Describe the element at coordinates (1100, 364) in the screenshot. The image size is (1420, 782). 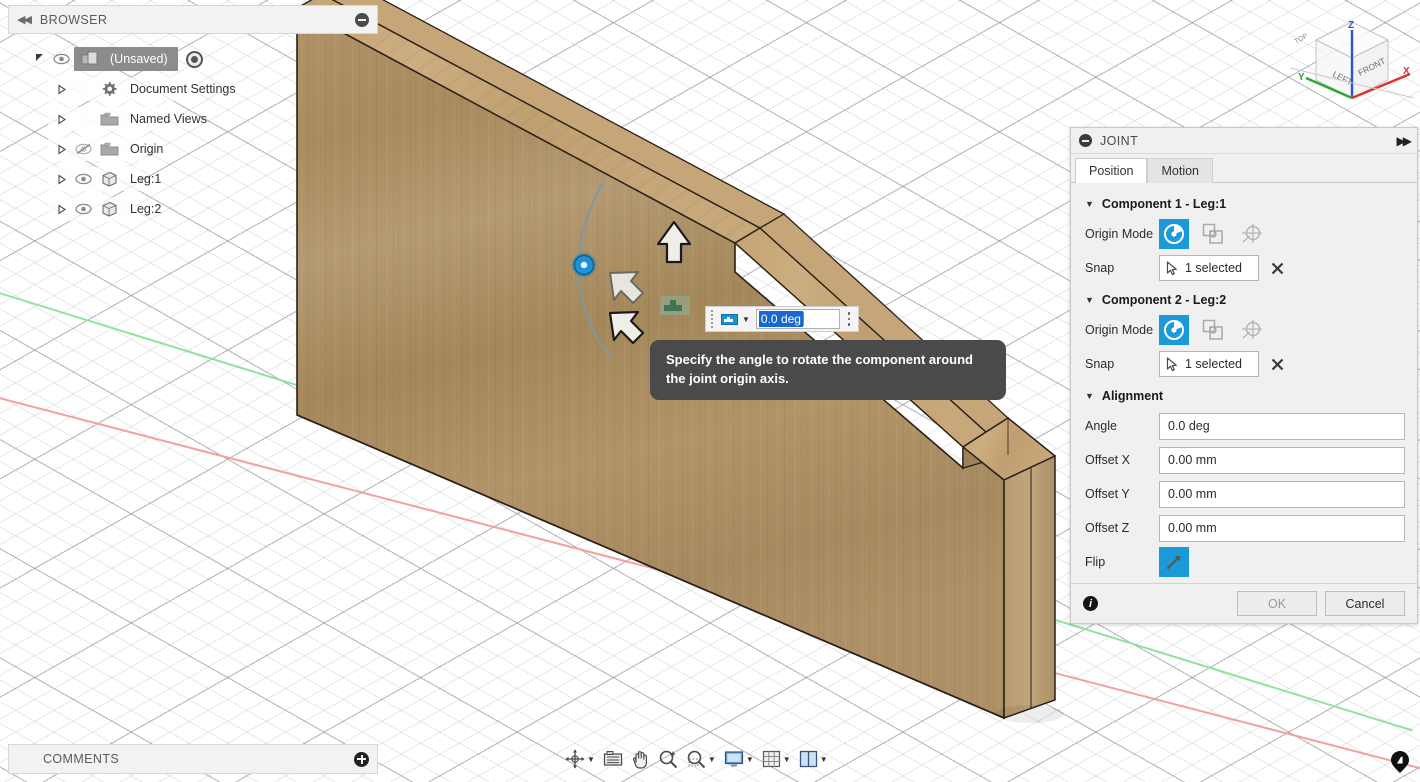
I see `snap-label: Snap` at that location.